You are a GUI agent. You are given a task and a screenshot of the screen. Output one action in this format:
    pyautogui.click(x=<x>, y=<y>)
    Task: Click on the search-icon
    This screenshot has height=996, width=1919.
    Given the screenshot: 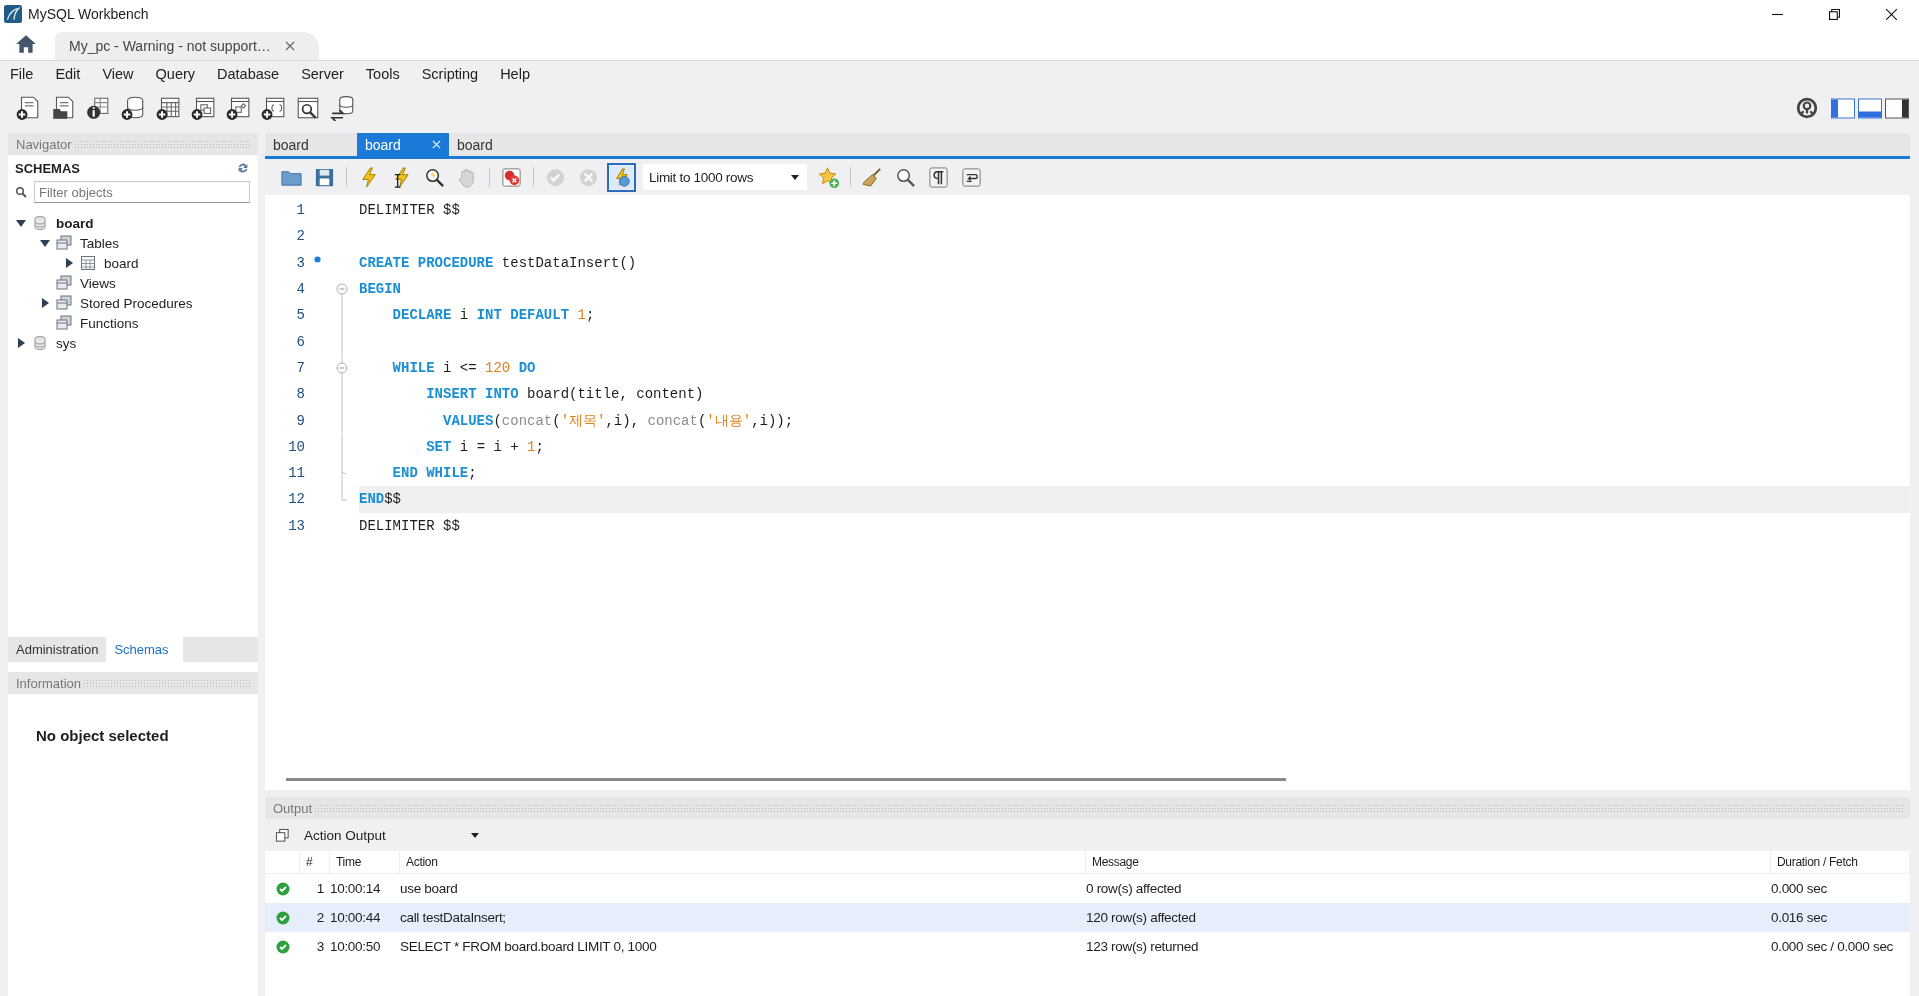 What is the action you would take?
    pyautogui.click(x=21, y=192)
    